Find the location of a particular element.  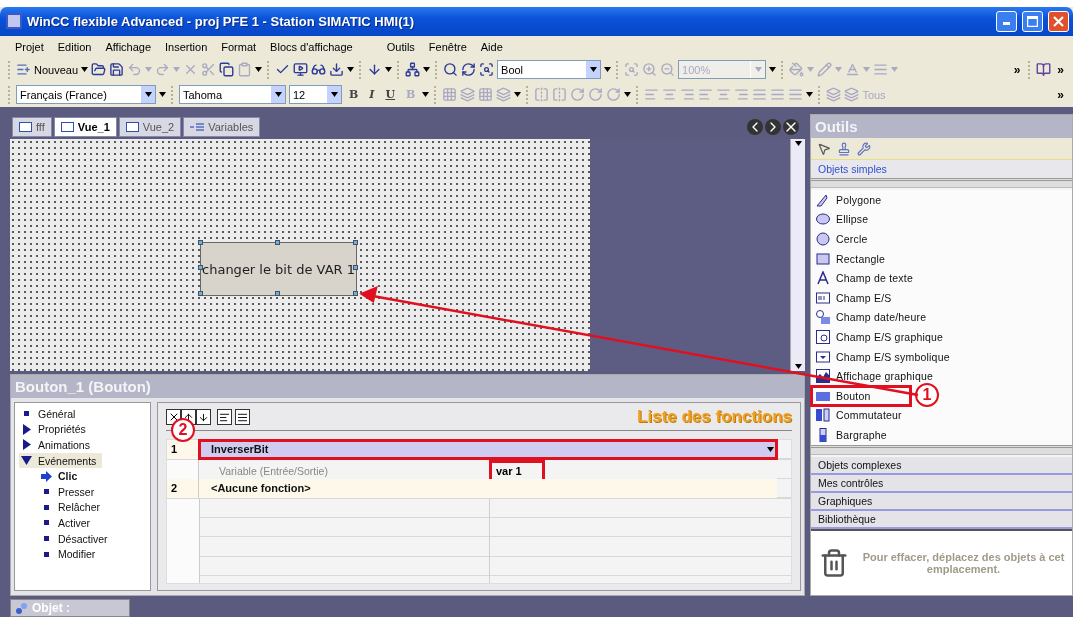

transfer-icon is located at coordinates (337, 70).